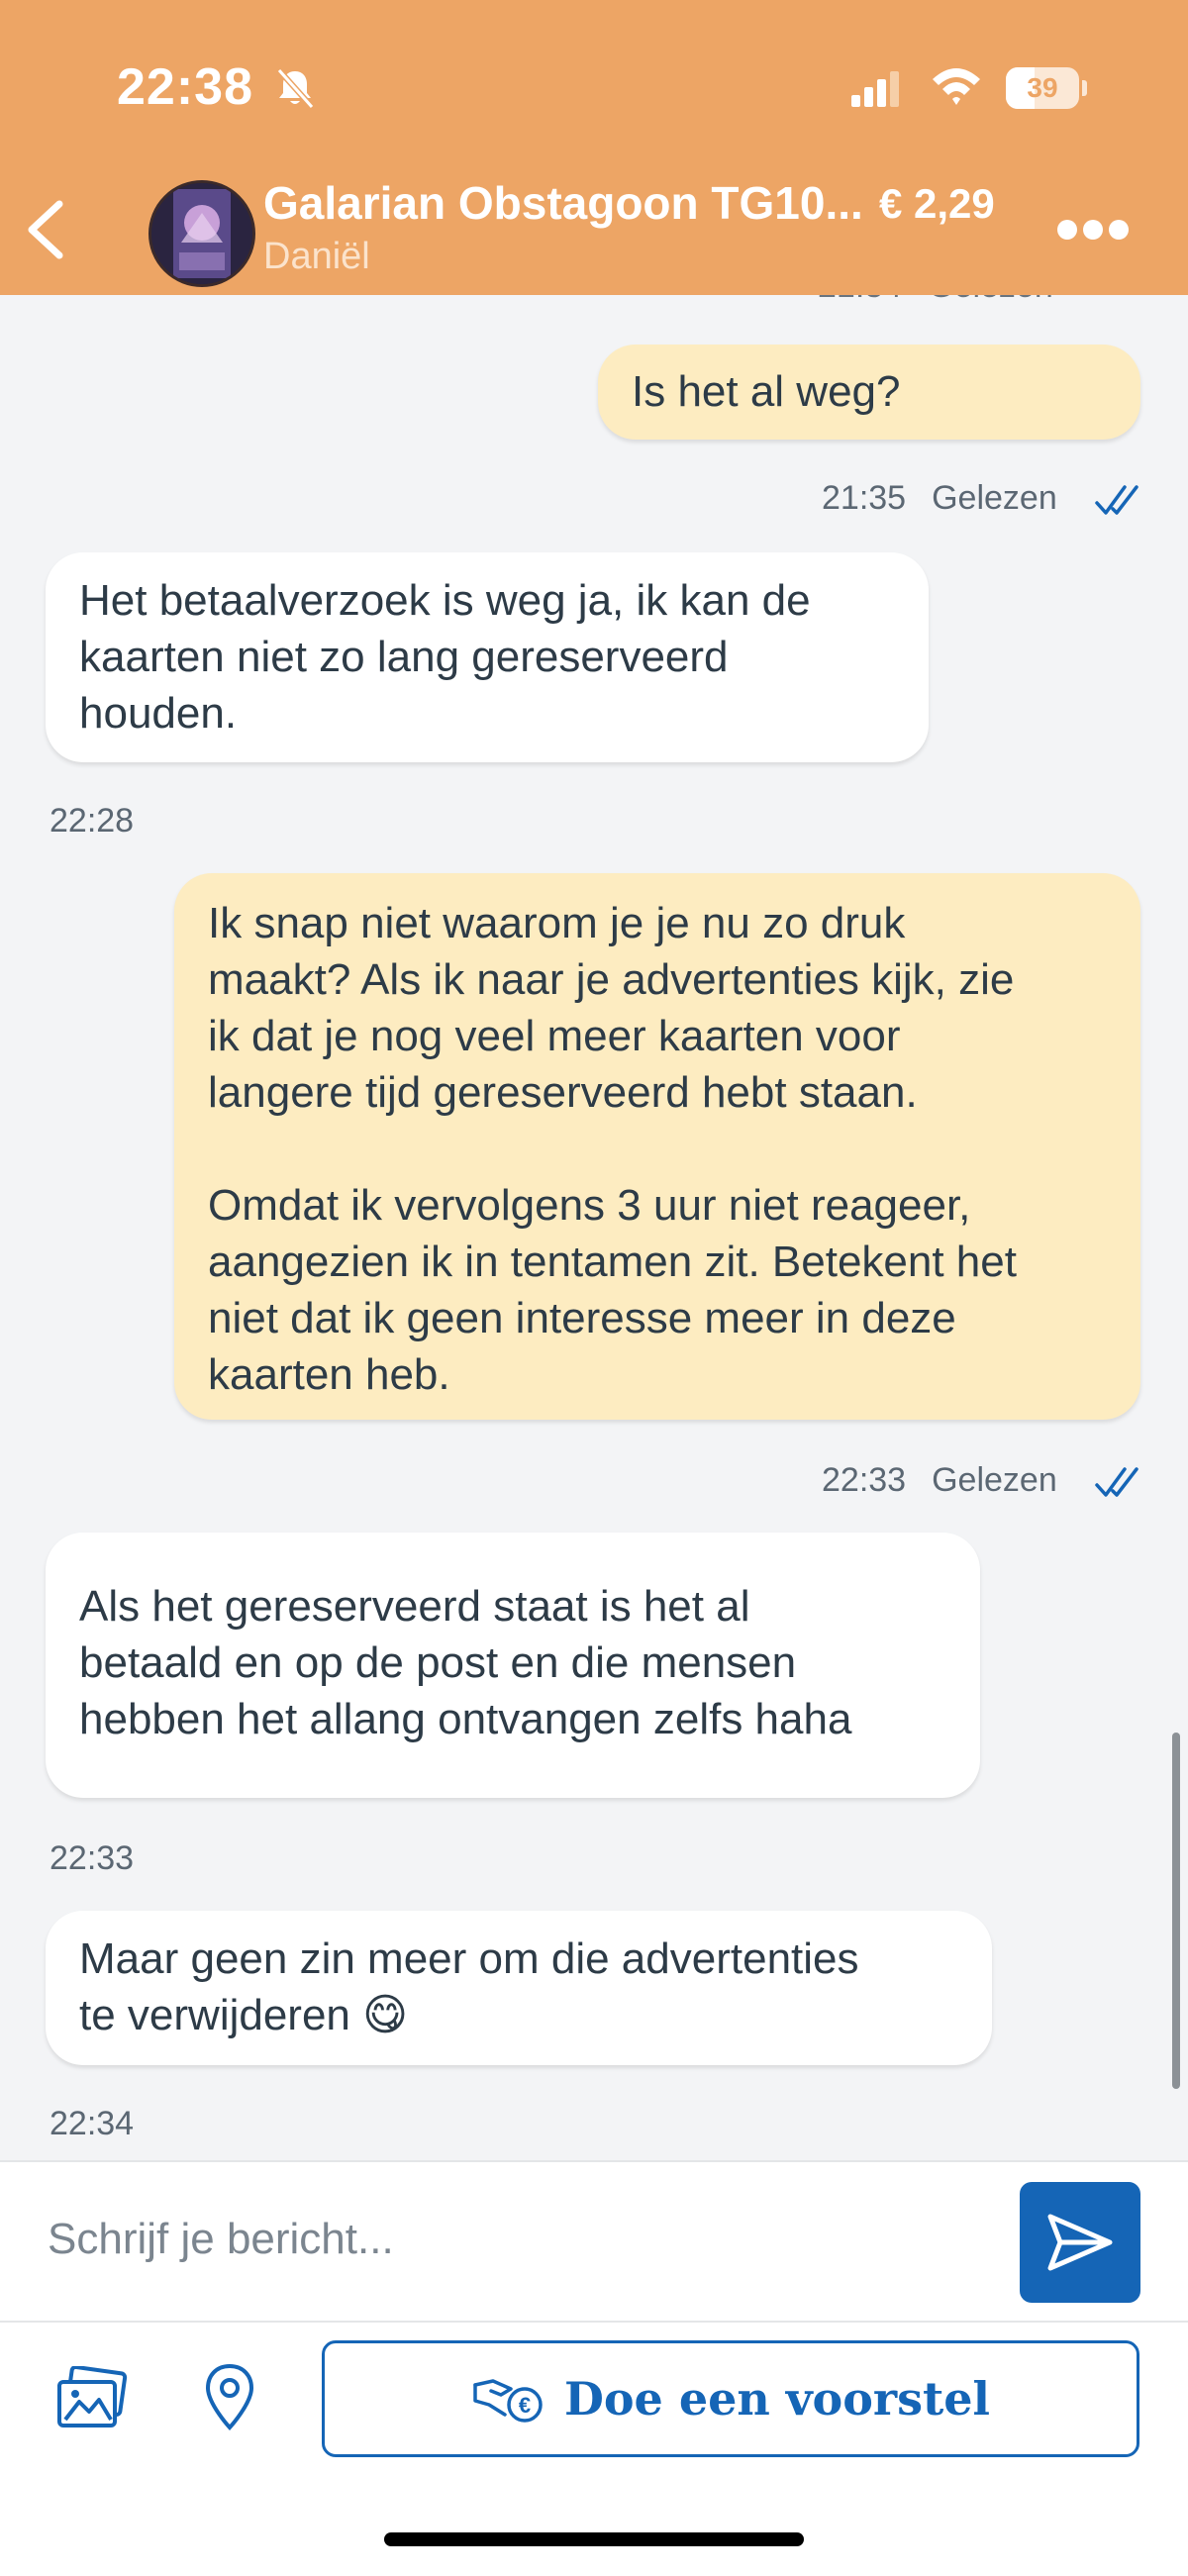 The image size is (1188, 2576). I want to click on image-icon, so click(92, 2397).